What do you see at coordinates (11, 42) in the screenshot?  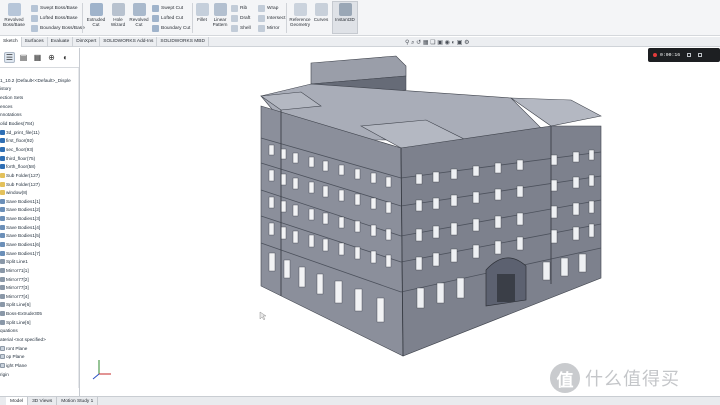 I see `tab-sketch: Sketch` at bounding box center [11, 42].